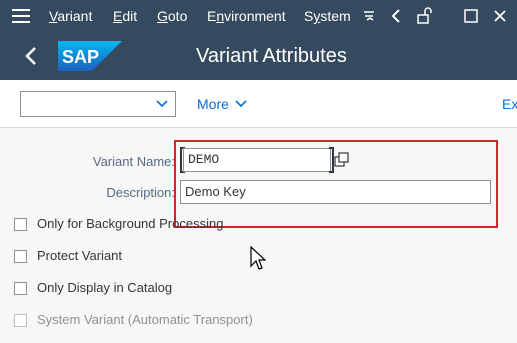  I want to click on checkbox-background-processing: Only for Background Processing, so click(164, 225).